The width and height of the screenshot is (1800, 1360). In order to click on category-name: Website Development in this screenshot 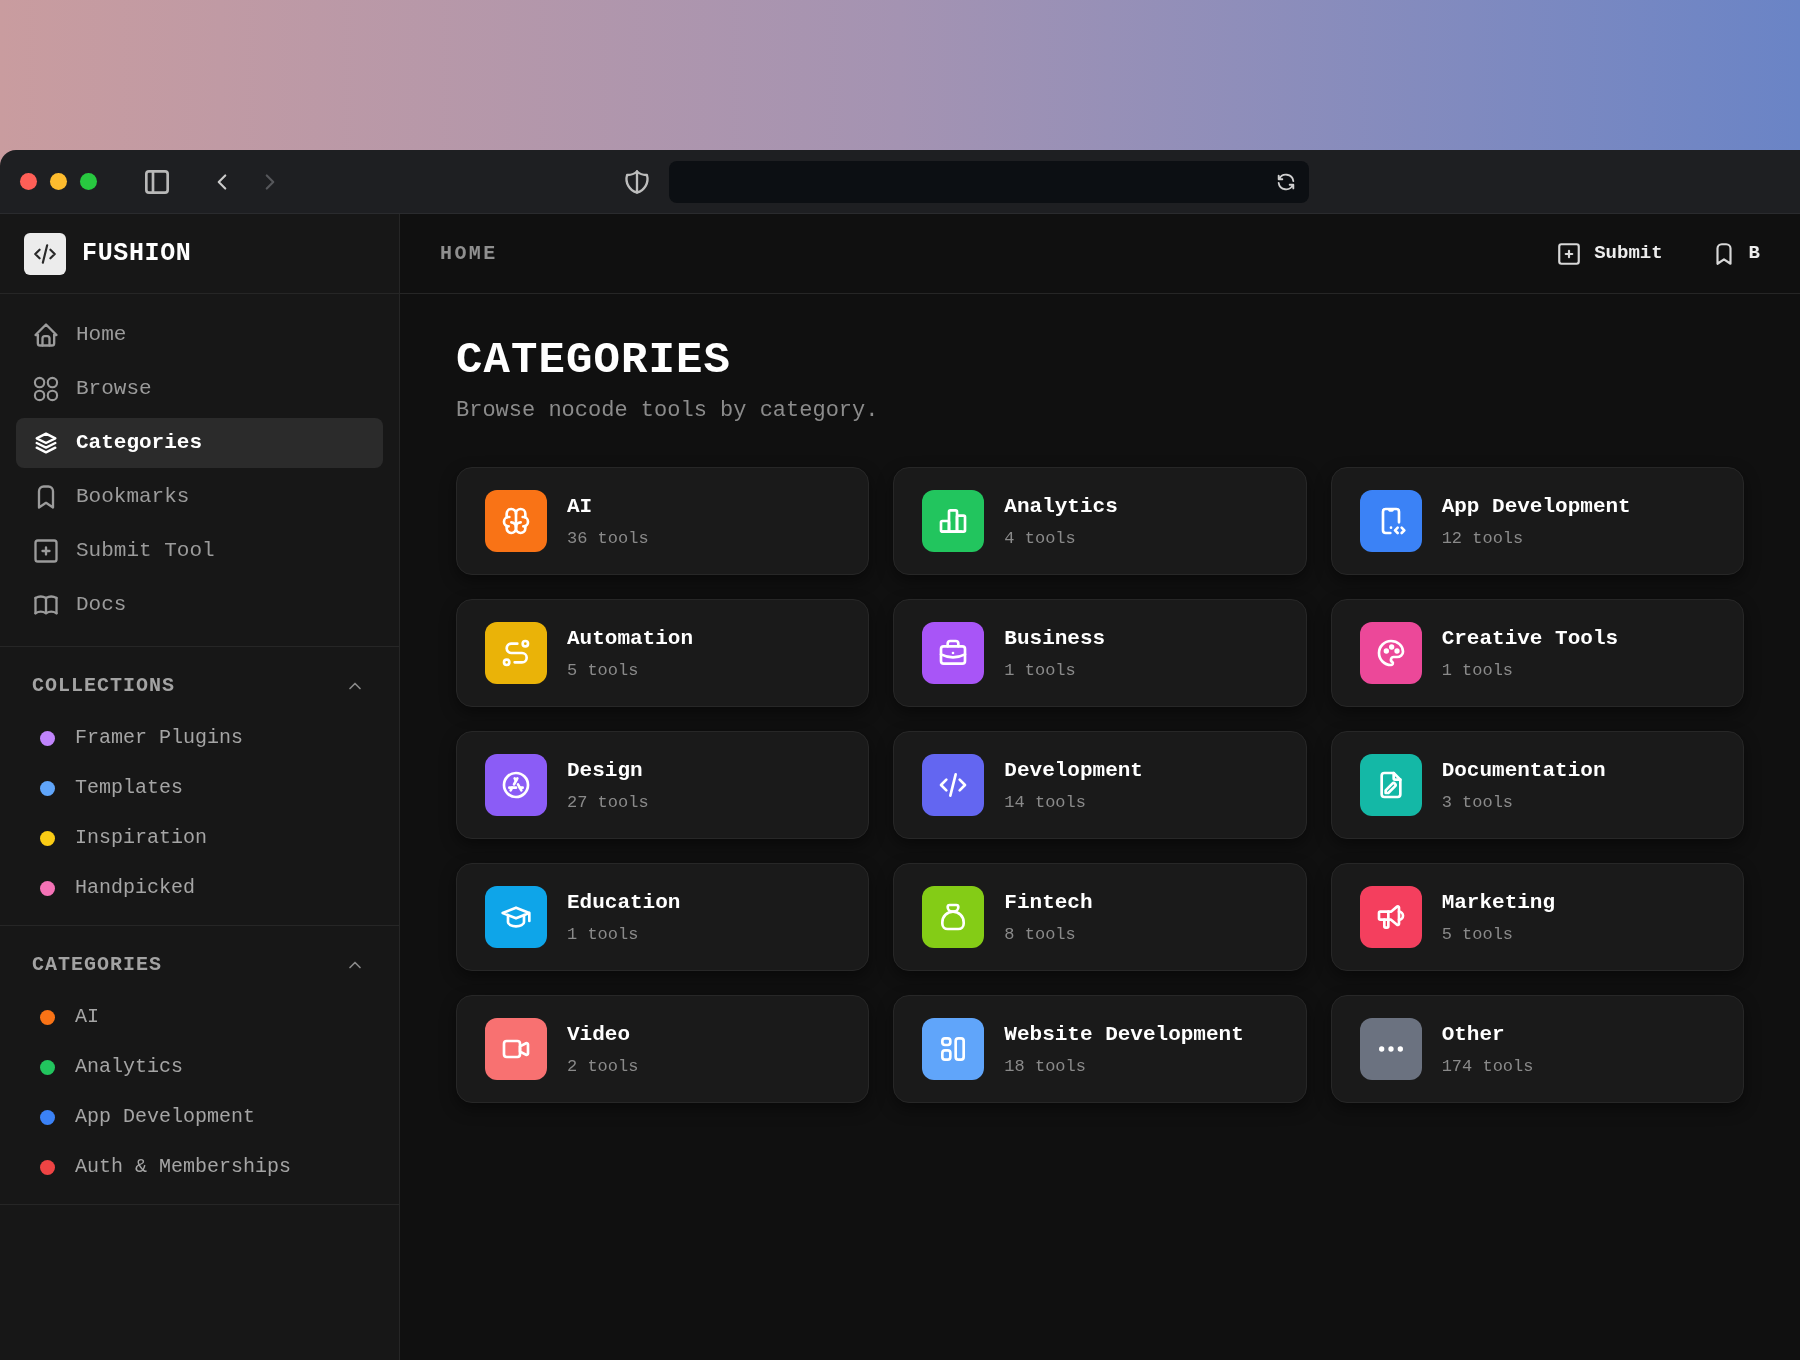, I will do `click(1124, 1034)`.